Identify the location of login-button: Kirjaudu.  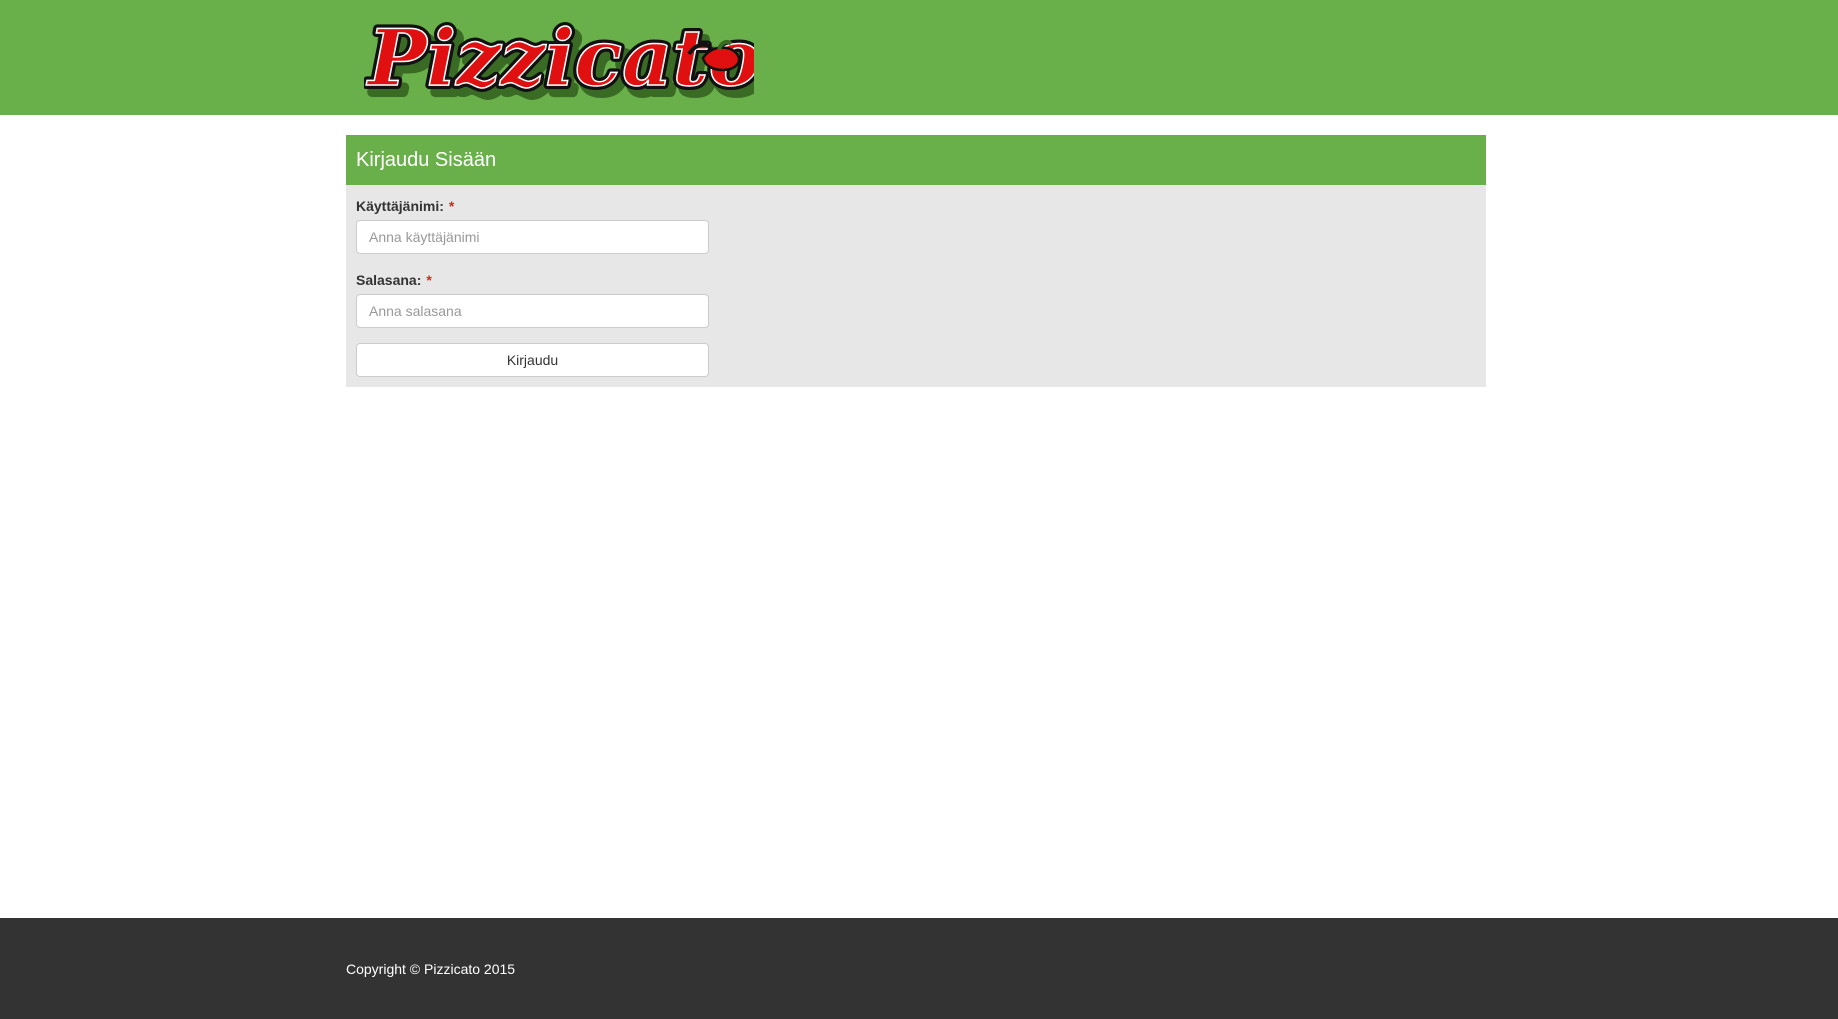
(532, 360).